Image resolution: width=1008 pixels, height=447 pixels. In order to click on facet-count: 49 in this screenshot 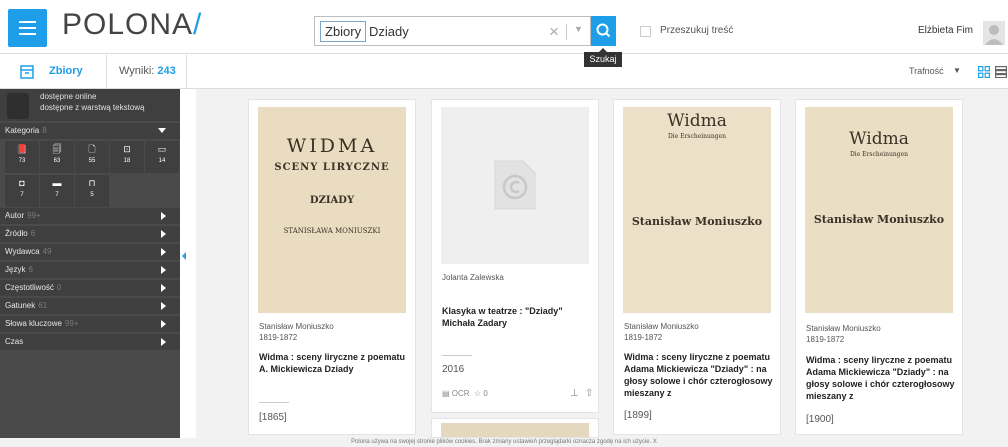, I will do `click(47, 251)`.